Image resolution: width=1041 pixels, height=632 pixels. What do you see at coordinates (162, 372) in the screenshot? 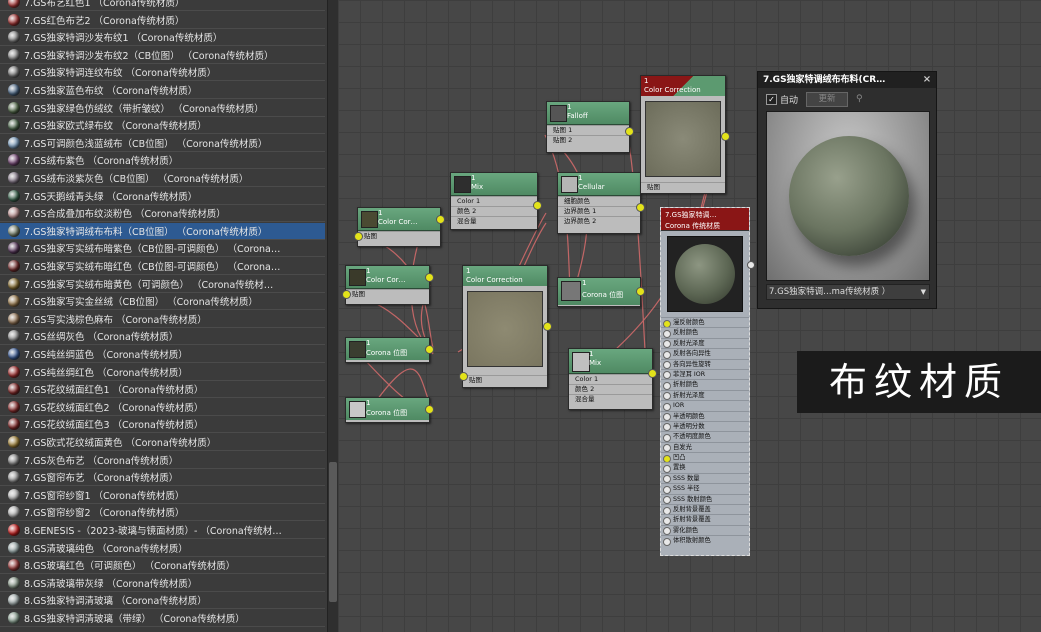
I see `material-list-item: 7.GS纯丝绸红色 （Corona传统材质）` at bounding box center [162, 372].